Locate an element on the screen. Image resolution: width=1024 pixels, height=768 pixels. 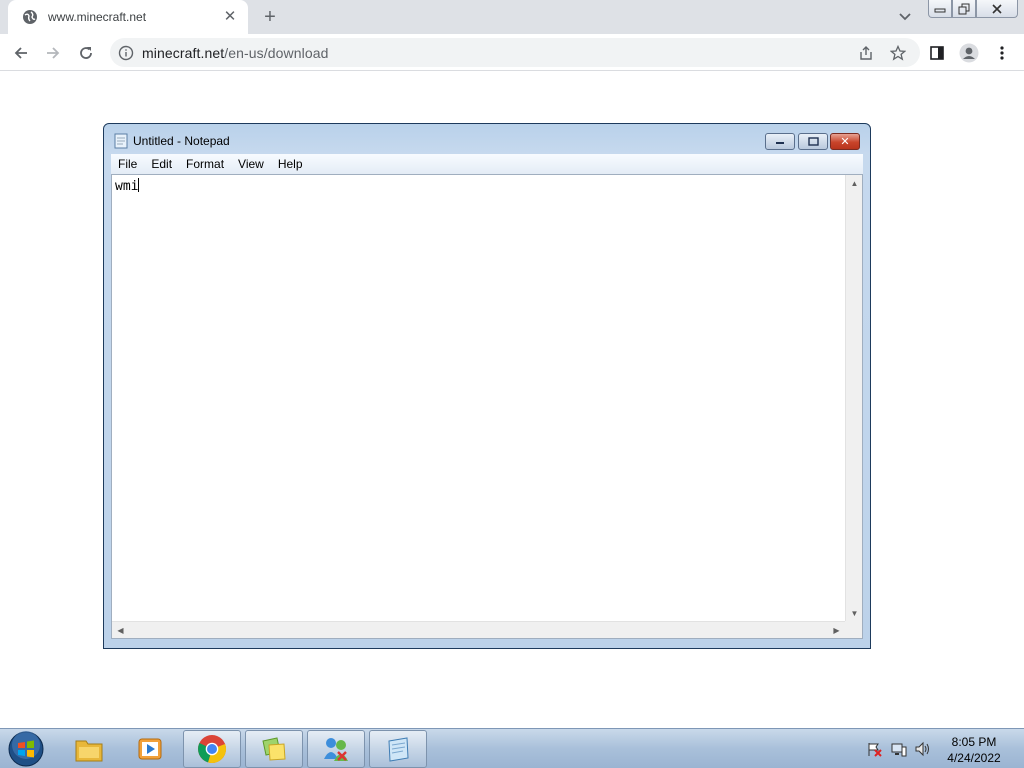
horizontal-scrollbar: ◀ ▶ is located at coordinates (478, 629).